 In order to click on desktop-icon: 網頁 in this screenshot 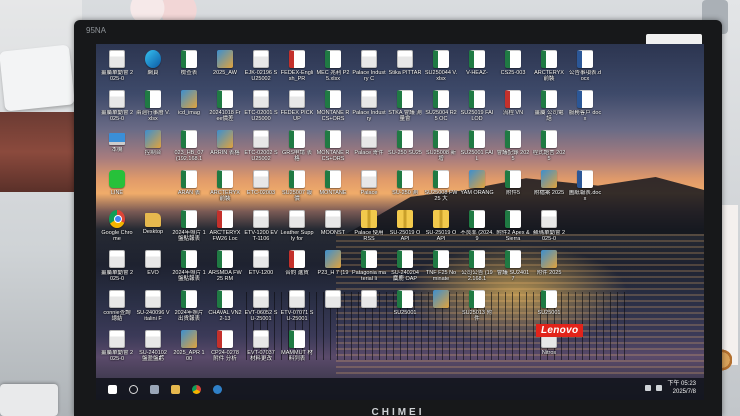, I will do `click(153, 68)`.